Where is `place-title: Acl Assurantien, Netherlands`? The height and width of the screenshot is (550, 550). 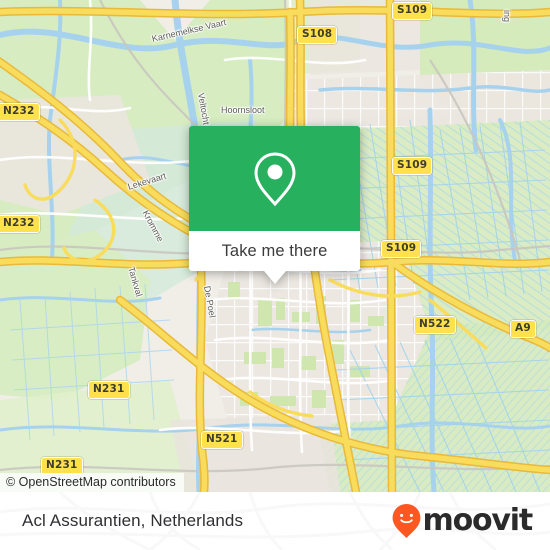
place-title: Acl Assurantien, Netherlands is located at coordinates (133, 520).